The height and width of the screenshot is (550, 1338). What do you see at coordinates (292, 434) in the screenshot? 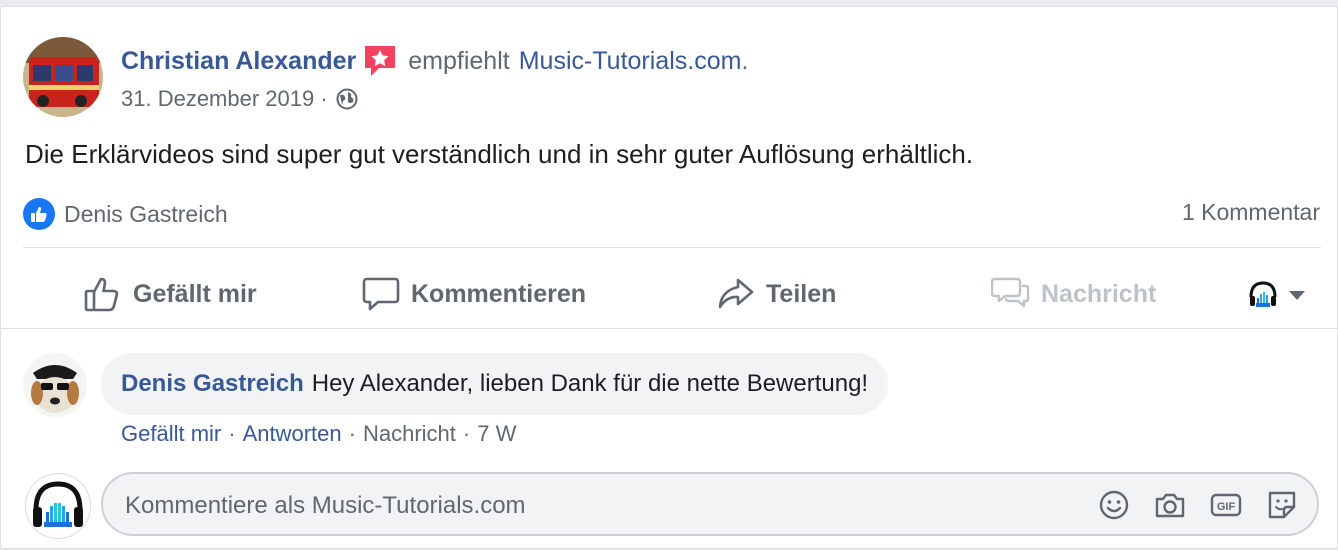
I see `comment-reply-link: Antworten` at bounding box center [292, 434].